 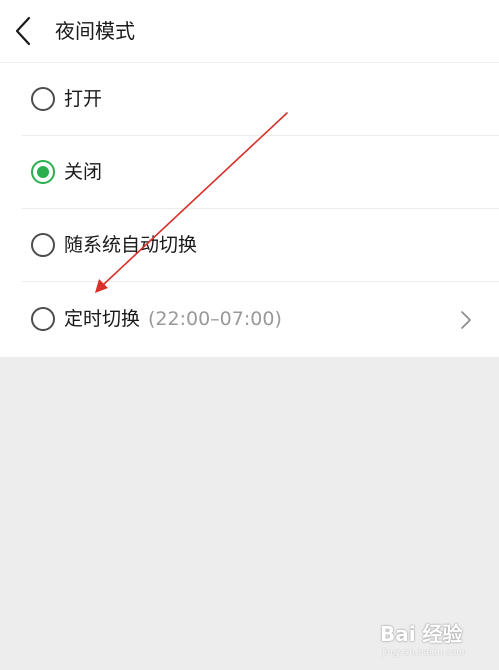 I want to click on radio-button-close, so click(x=43, y=172).